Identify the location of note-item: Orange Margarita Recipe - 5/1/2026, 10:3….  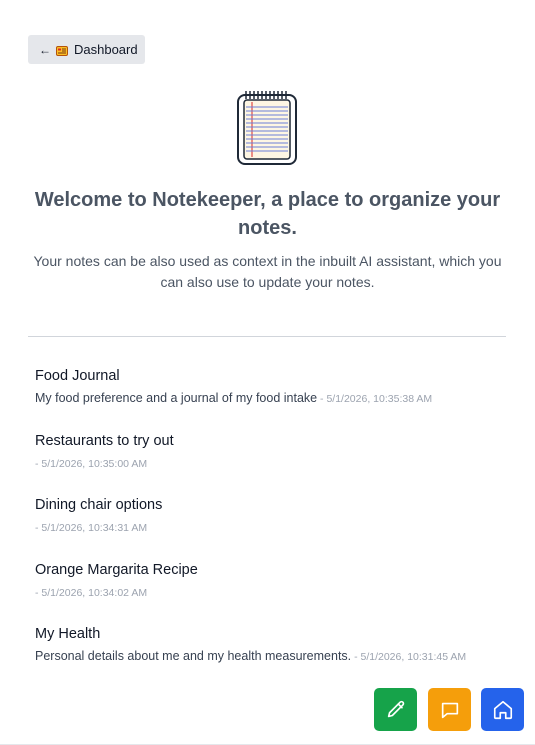
(270, 592).